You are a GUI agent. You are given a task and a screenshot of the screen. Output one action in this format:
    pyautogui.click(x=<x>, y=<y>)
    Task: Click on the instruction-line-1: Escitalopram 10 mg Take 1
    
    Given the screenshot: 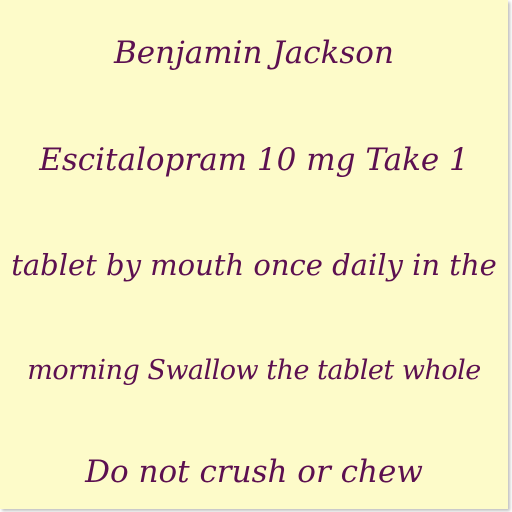 What is the action you would take?
    pyautogui.click(x=254, y=160)
    